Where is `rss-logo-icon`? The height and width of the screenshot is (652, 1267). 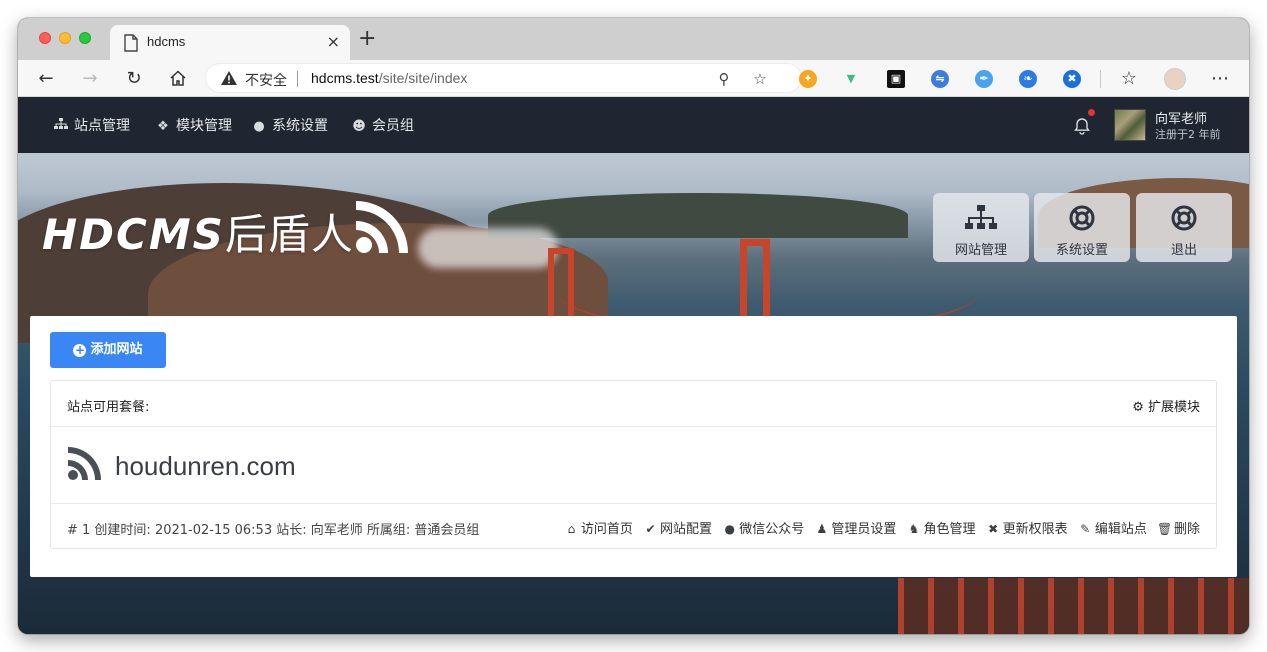
rss-logo-icon is located at coordinates (382, 227).